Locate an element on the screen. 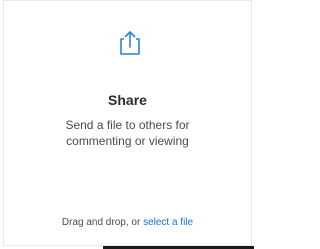 The width and height of the screenshot is (320, 249). select-file-link: select a file is located at coordinates (168, 222).